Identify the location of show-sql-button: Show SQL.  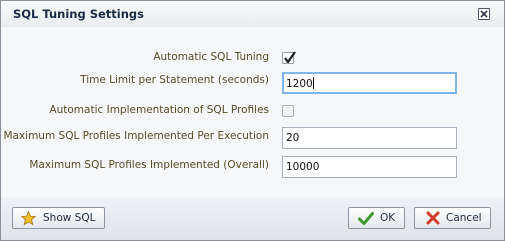
(58, 218).